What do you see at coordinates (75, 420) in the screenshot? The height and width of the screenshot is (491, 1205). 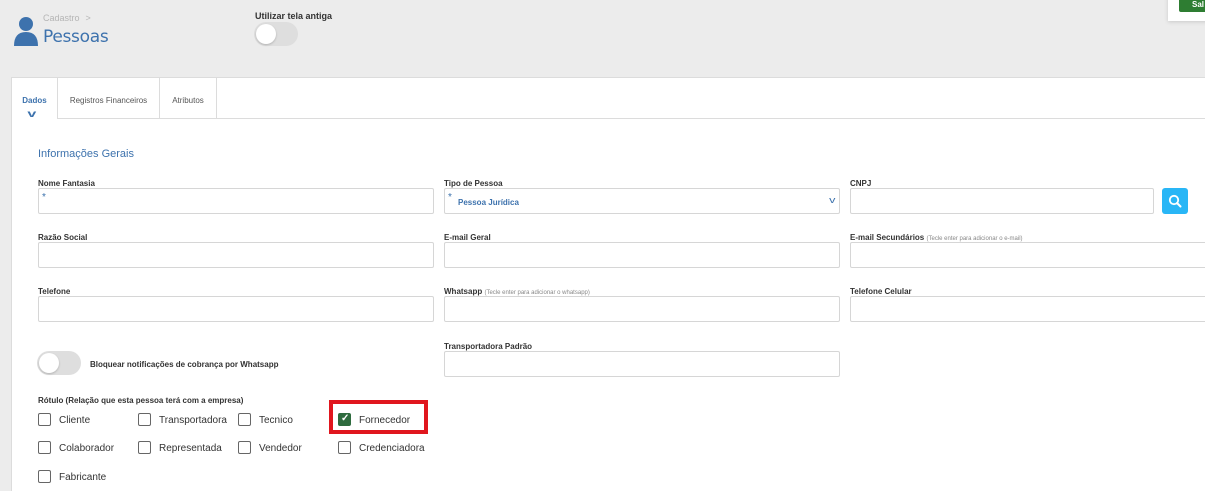 I see `checkbox-label: Cliente` at bounding box center [75, 420].